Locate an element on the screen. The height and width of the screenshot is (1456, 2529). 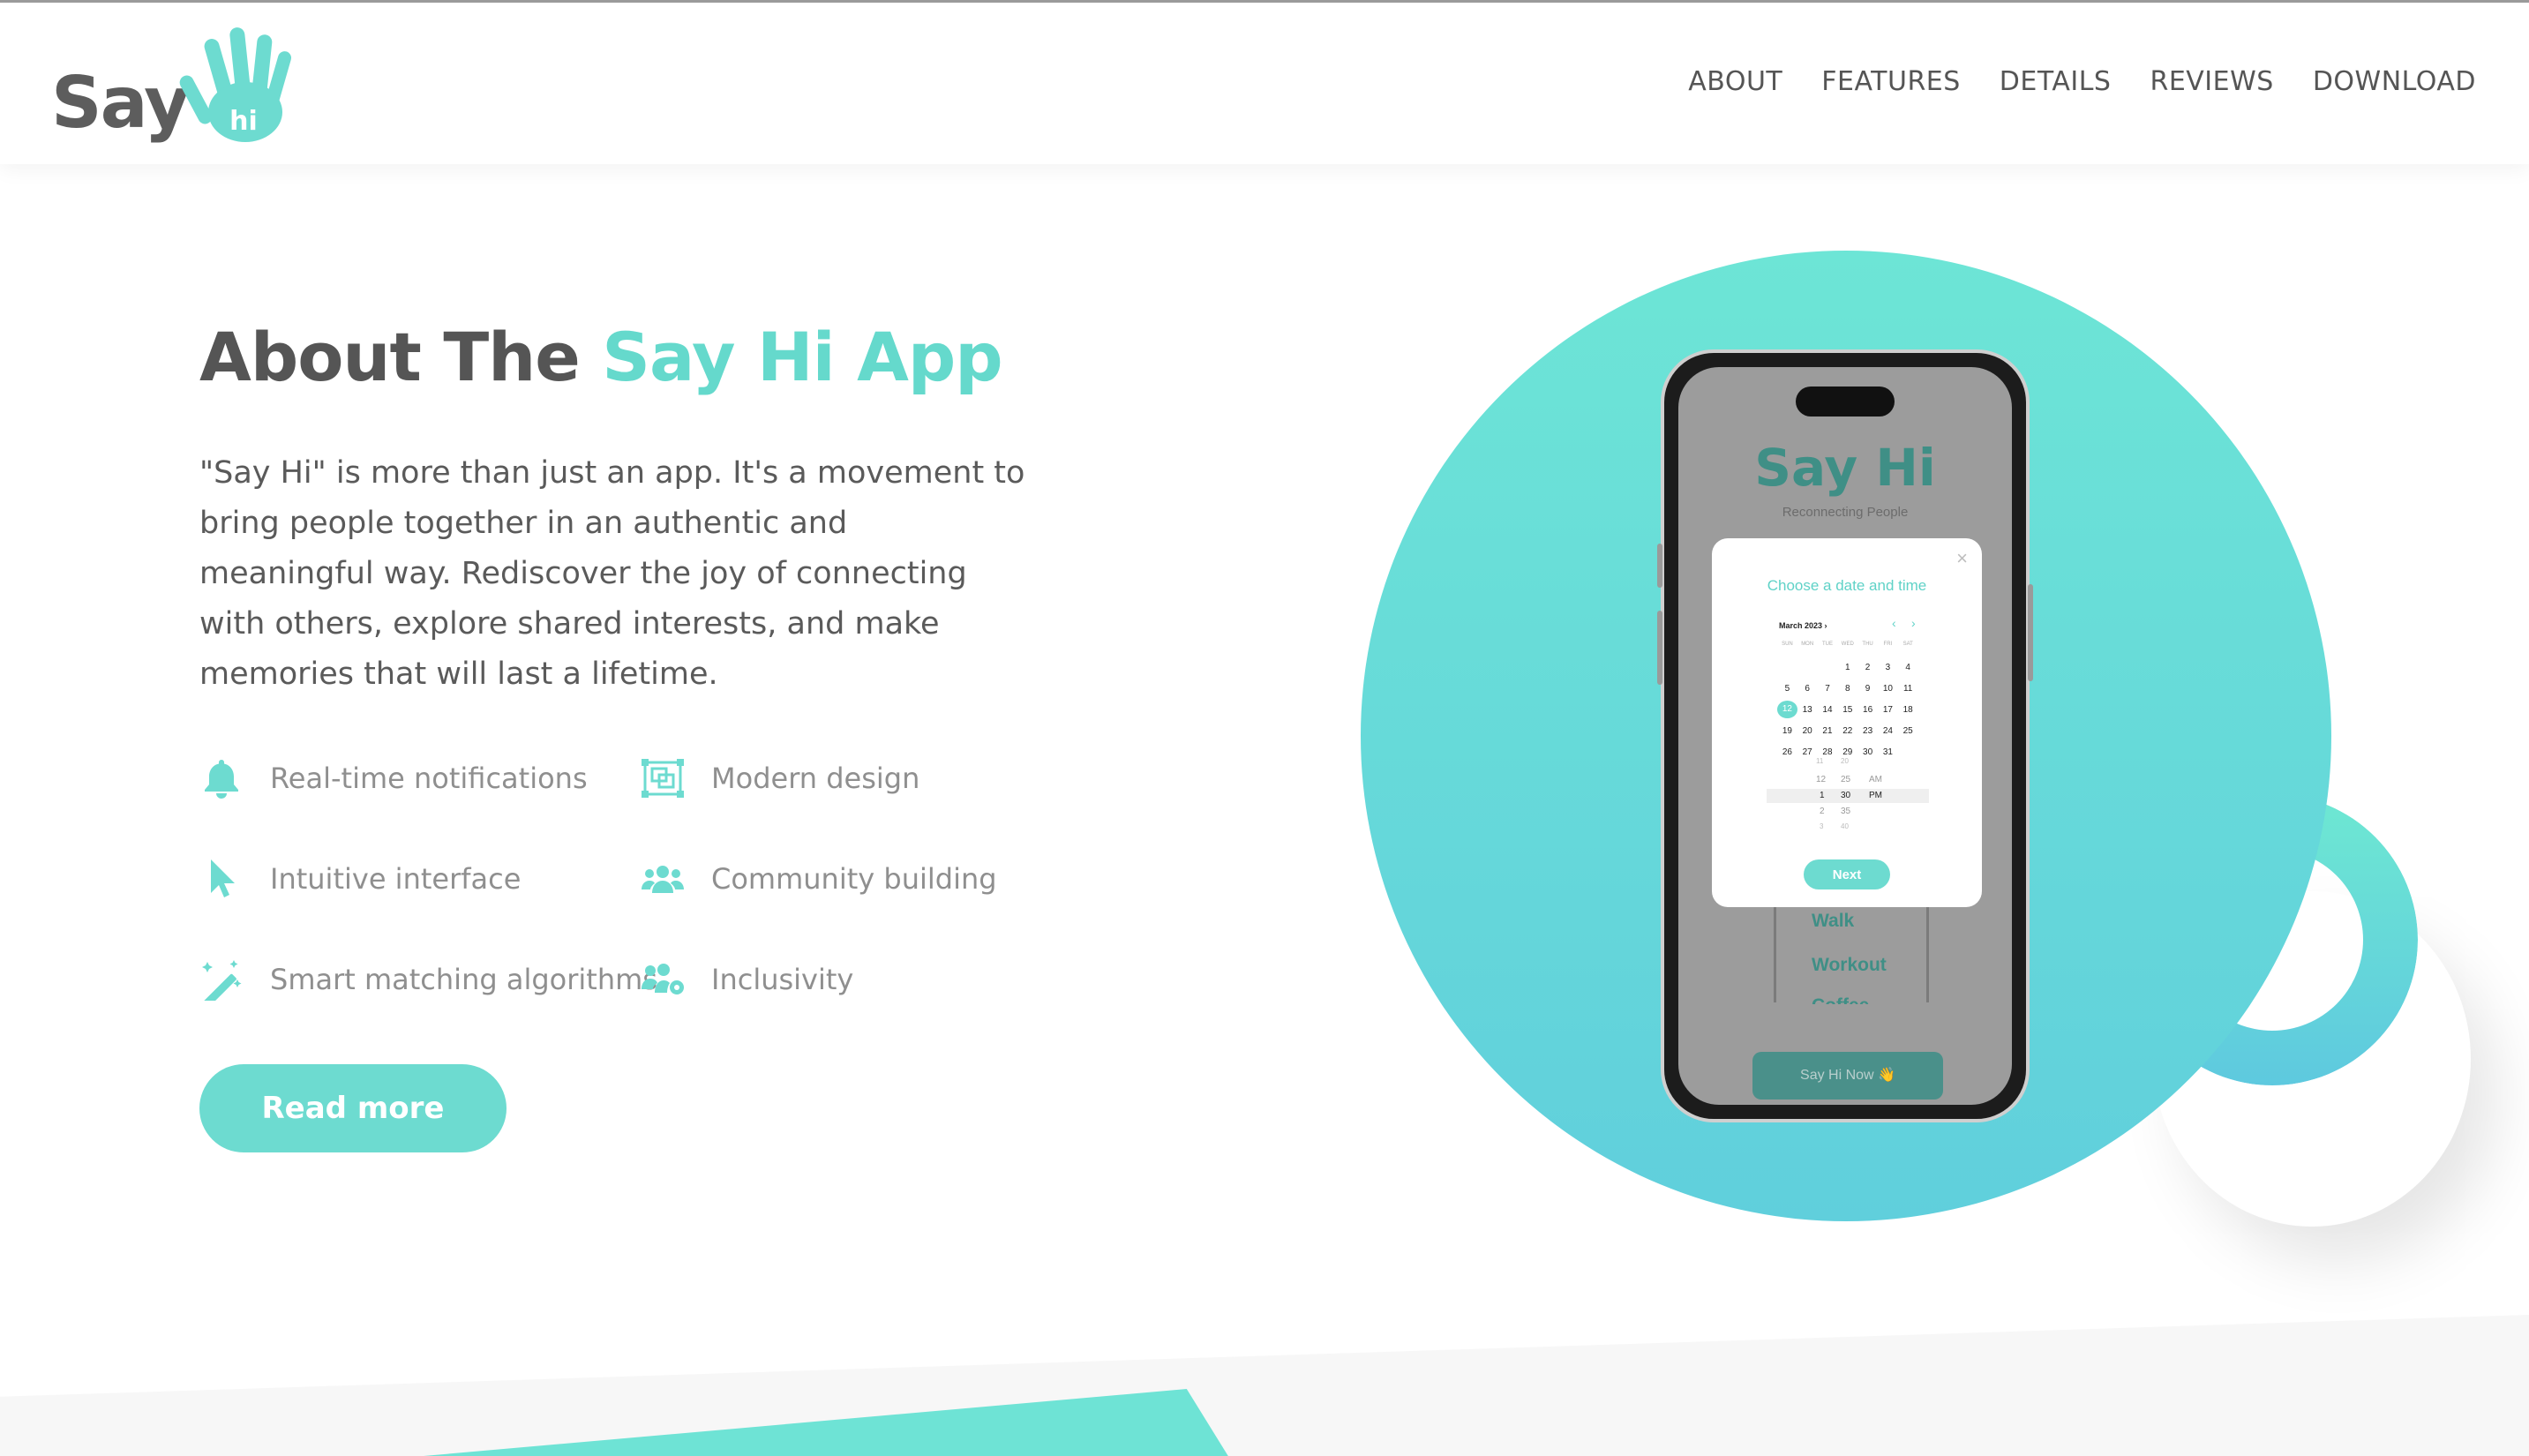
minute-option: 35 is located at coordinates (1846, 811).